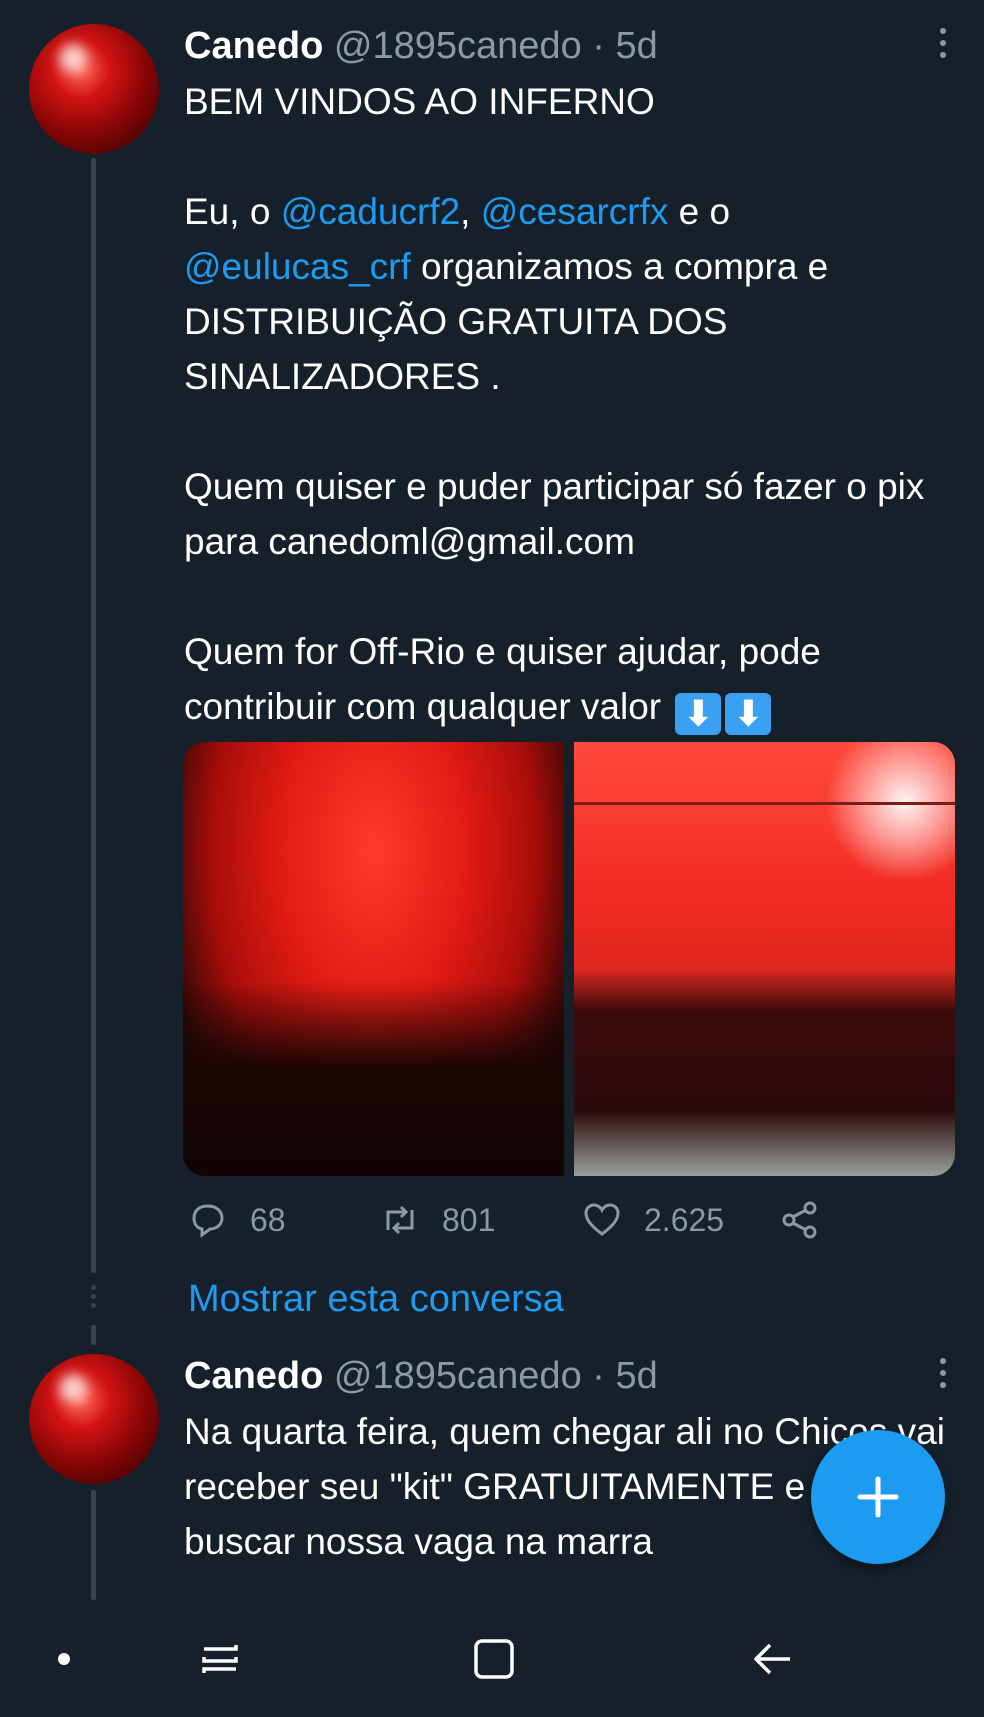 This screenshot has width=984, height=1717. I want to click on compose-tweet-button, so click(878, 1497).